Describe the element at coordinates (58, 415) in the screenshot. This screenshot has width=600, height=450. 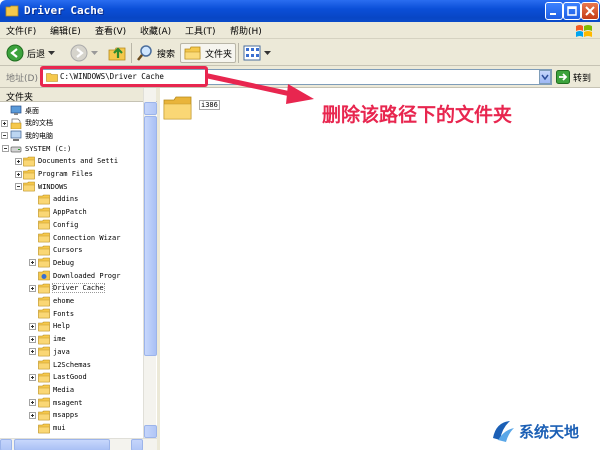
I see `tree-item: msapps` at that location.